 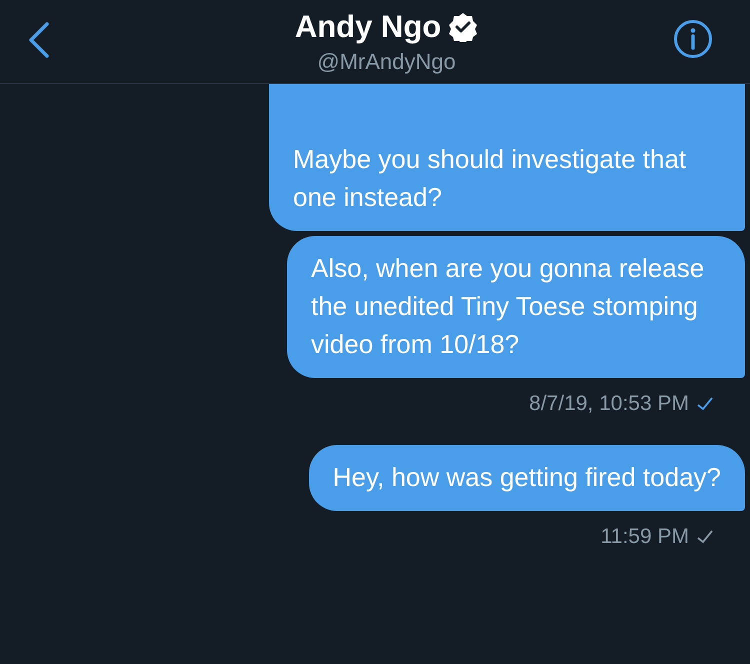 I want to click on message-bubble: Maybe you should investigate that one instead?, so click(x=507, y=157).